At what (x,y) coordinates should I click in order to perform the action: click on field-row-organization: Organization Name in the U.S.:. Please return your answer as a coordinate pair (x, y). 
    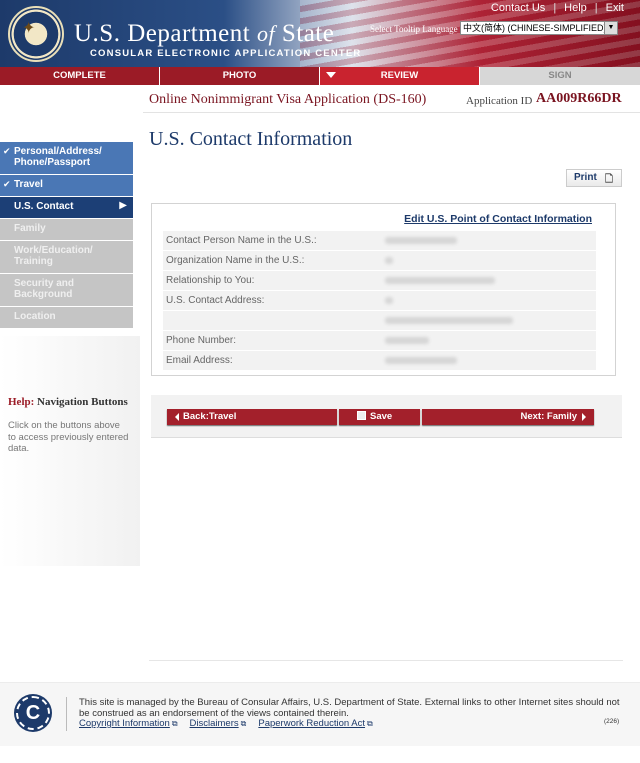
    Looking at the image, I should click on (379, 260).